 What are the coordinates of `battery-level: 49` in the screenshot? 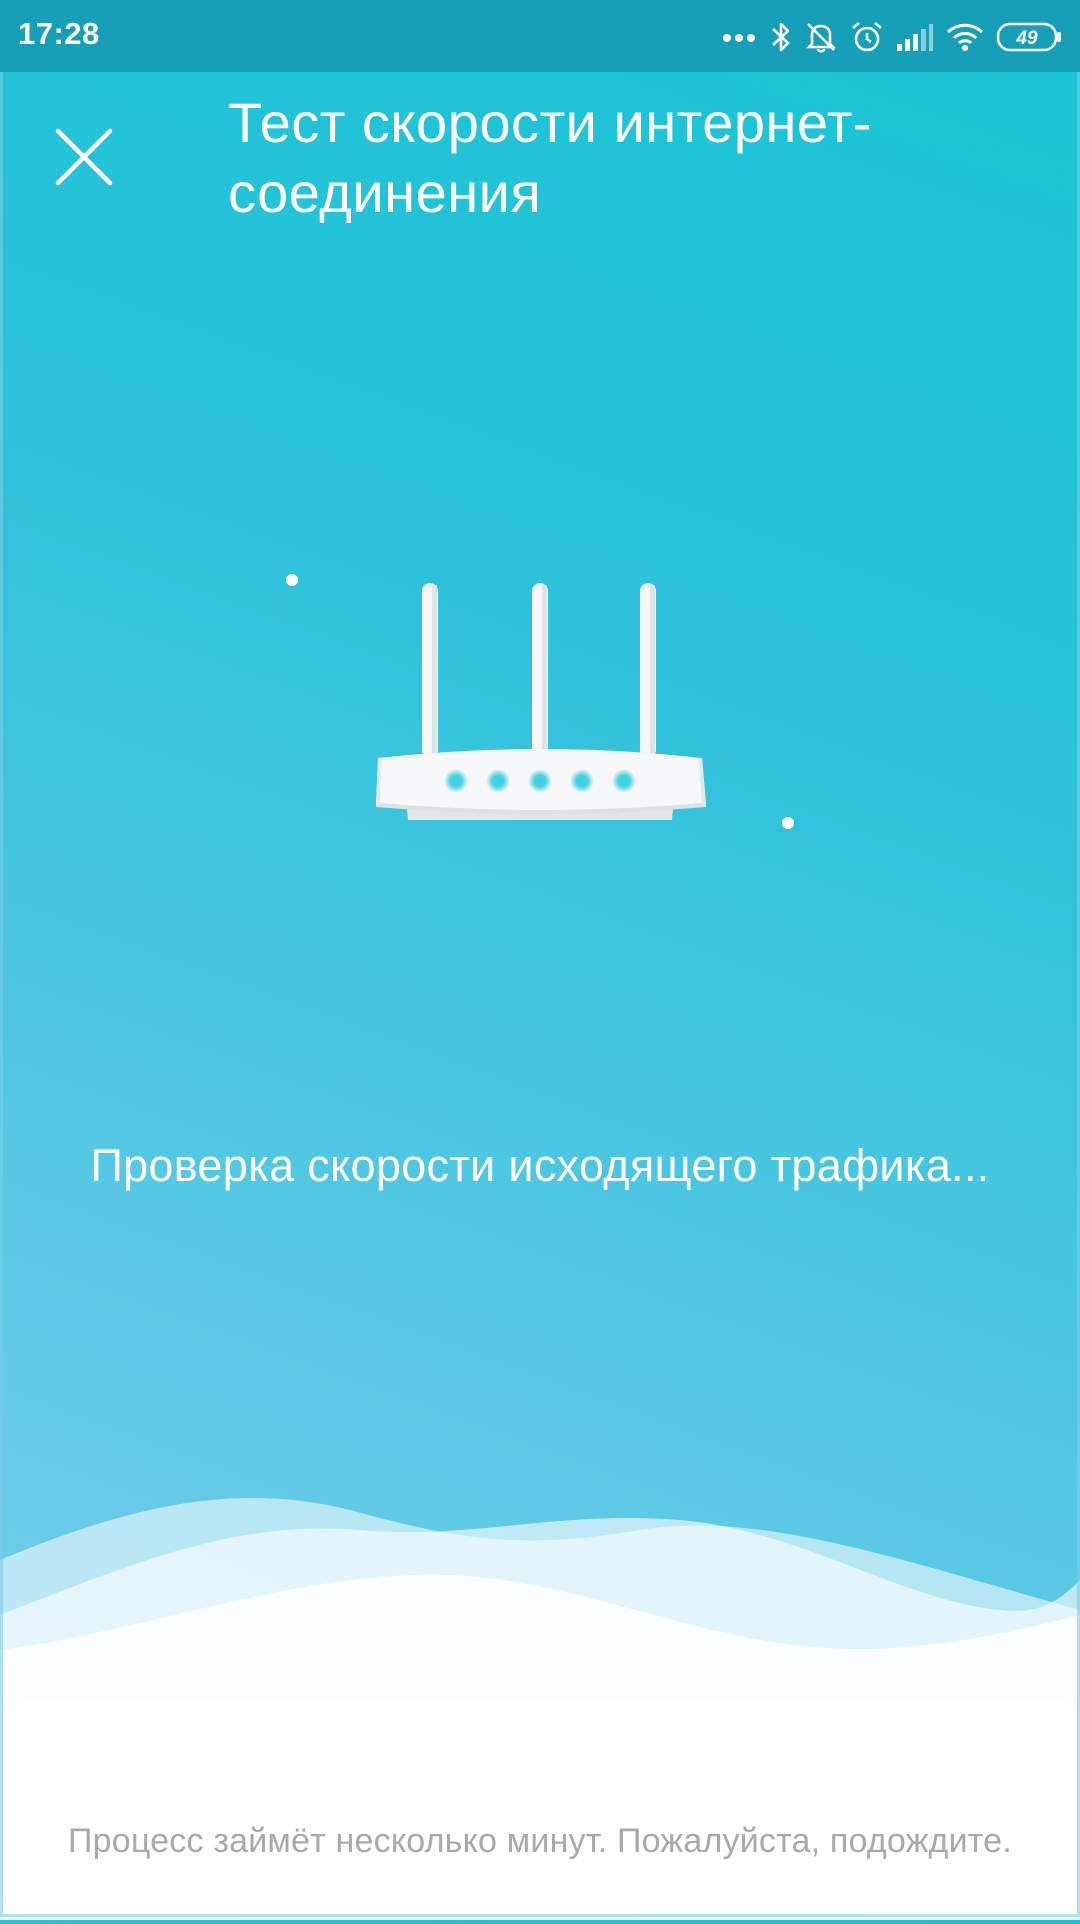 It's located at (1026, 38).